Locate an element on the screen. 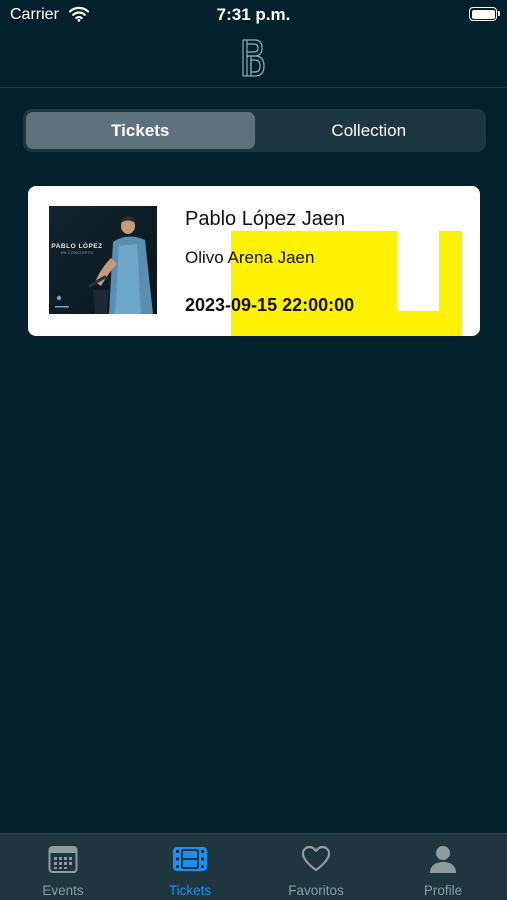  ticket-venue: Olivo Arena Jaen is located at coordinates (250, 257).